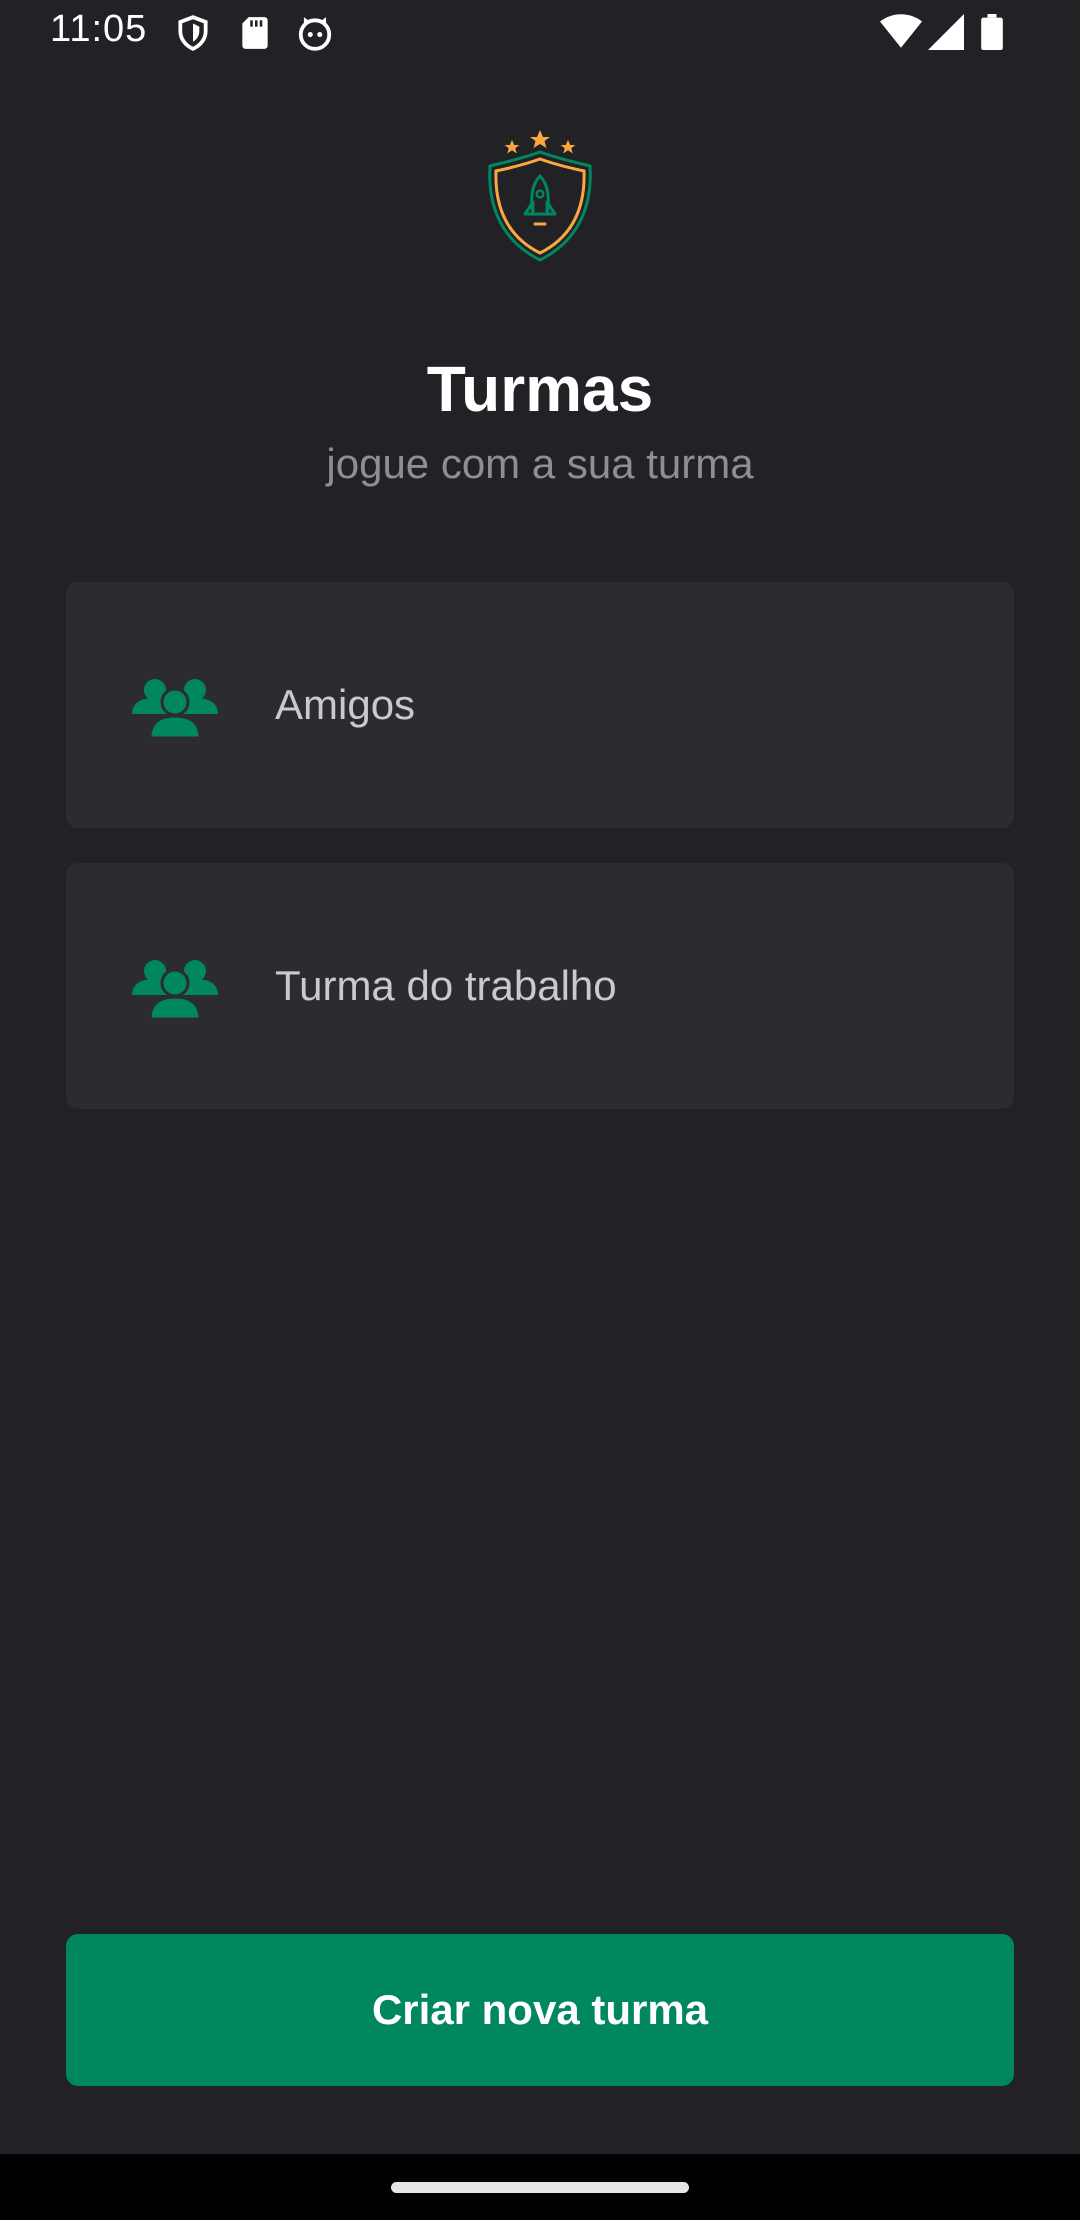  Describe the element at coordinates (992, 32) in the screenshot. I see `battery-icon` at that location.